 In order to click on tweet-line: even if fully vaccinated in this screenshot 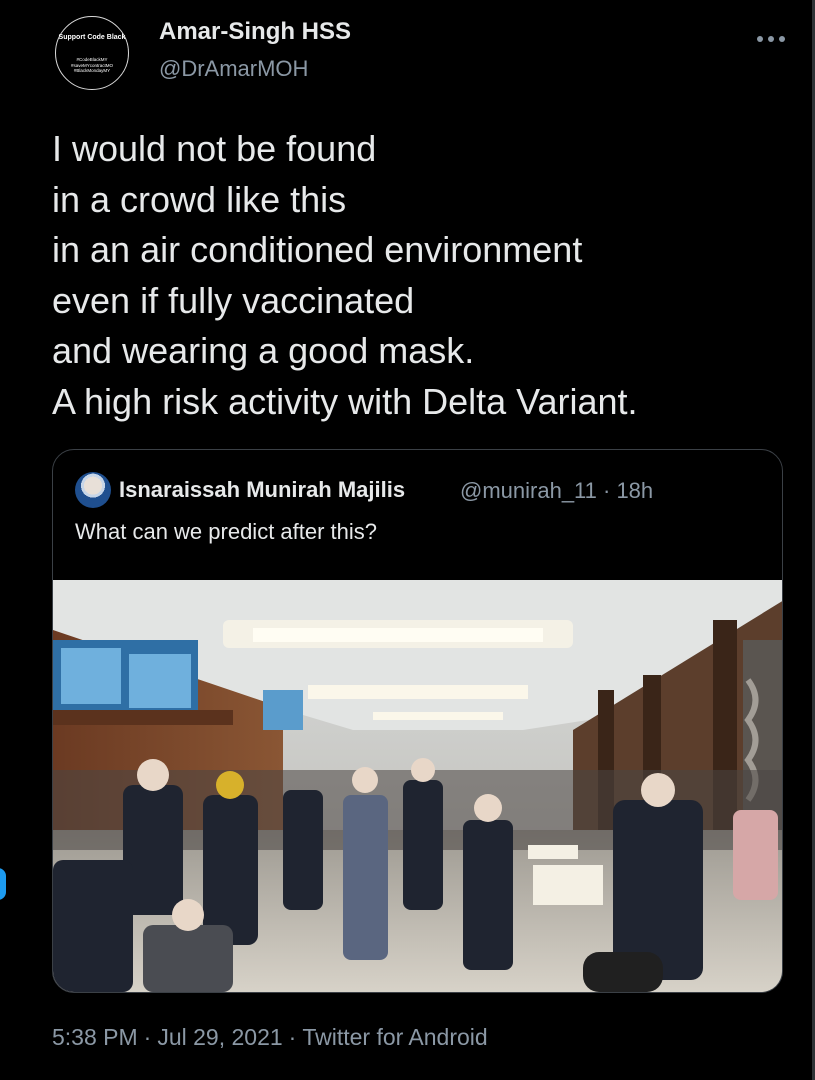, I will do `click(233, 300)`.